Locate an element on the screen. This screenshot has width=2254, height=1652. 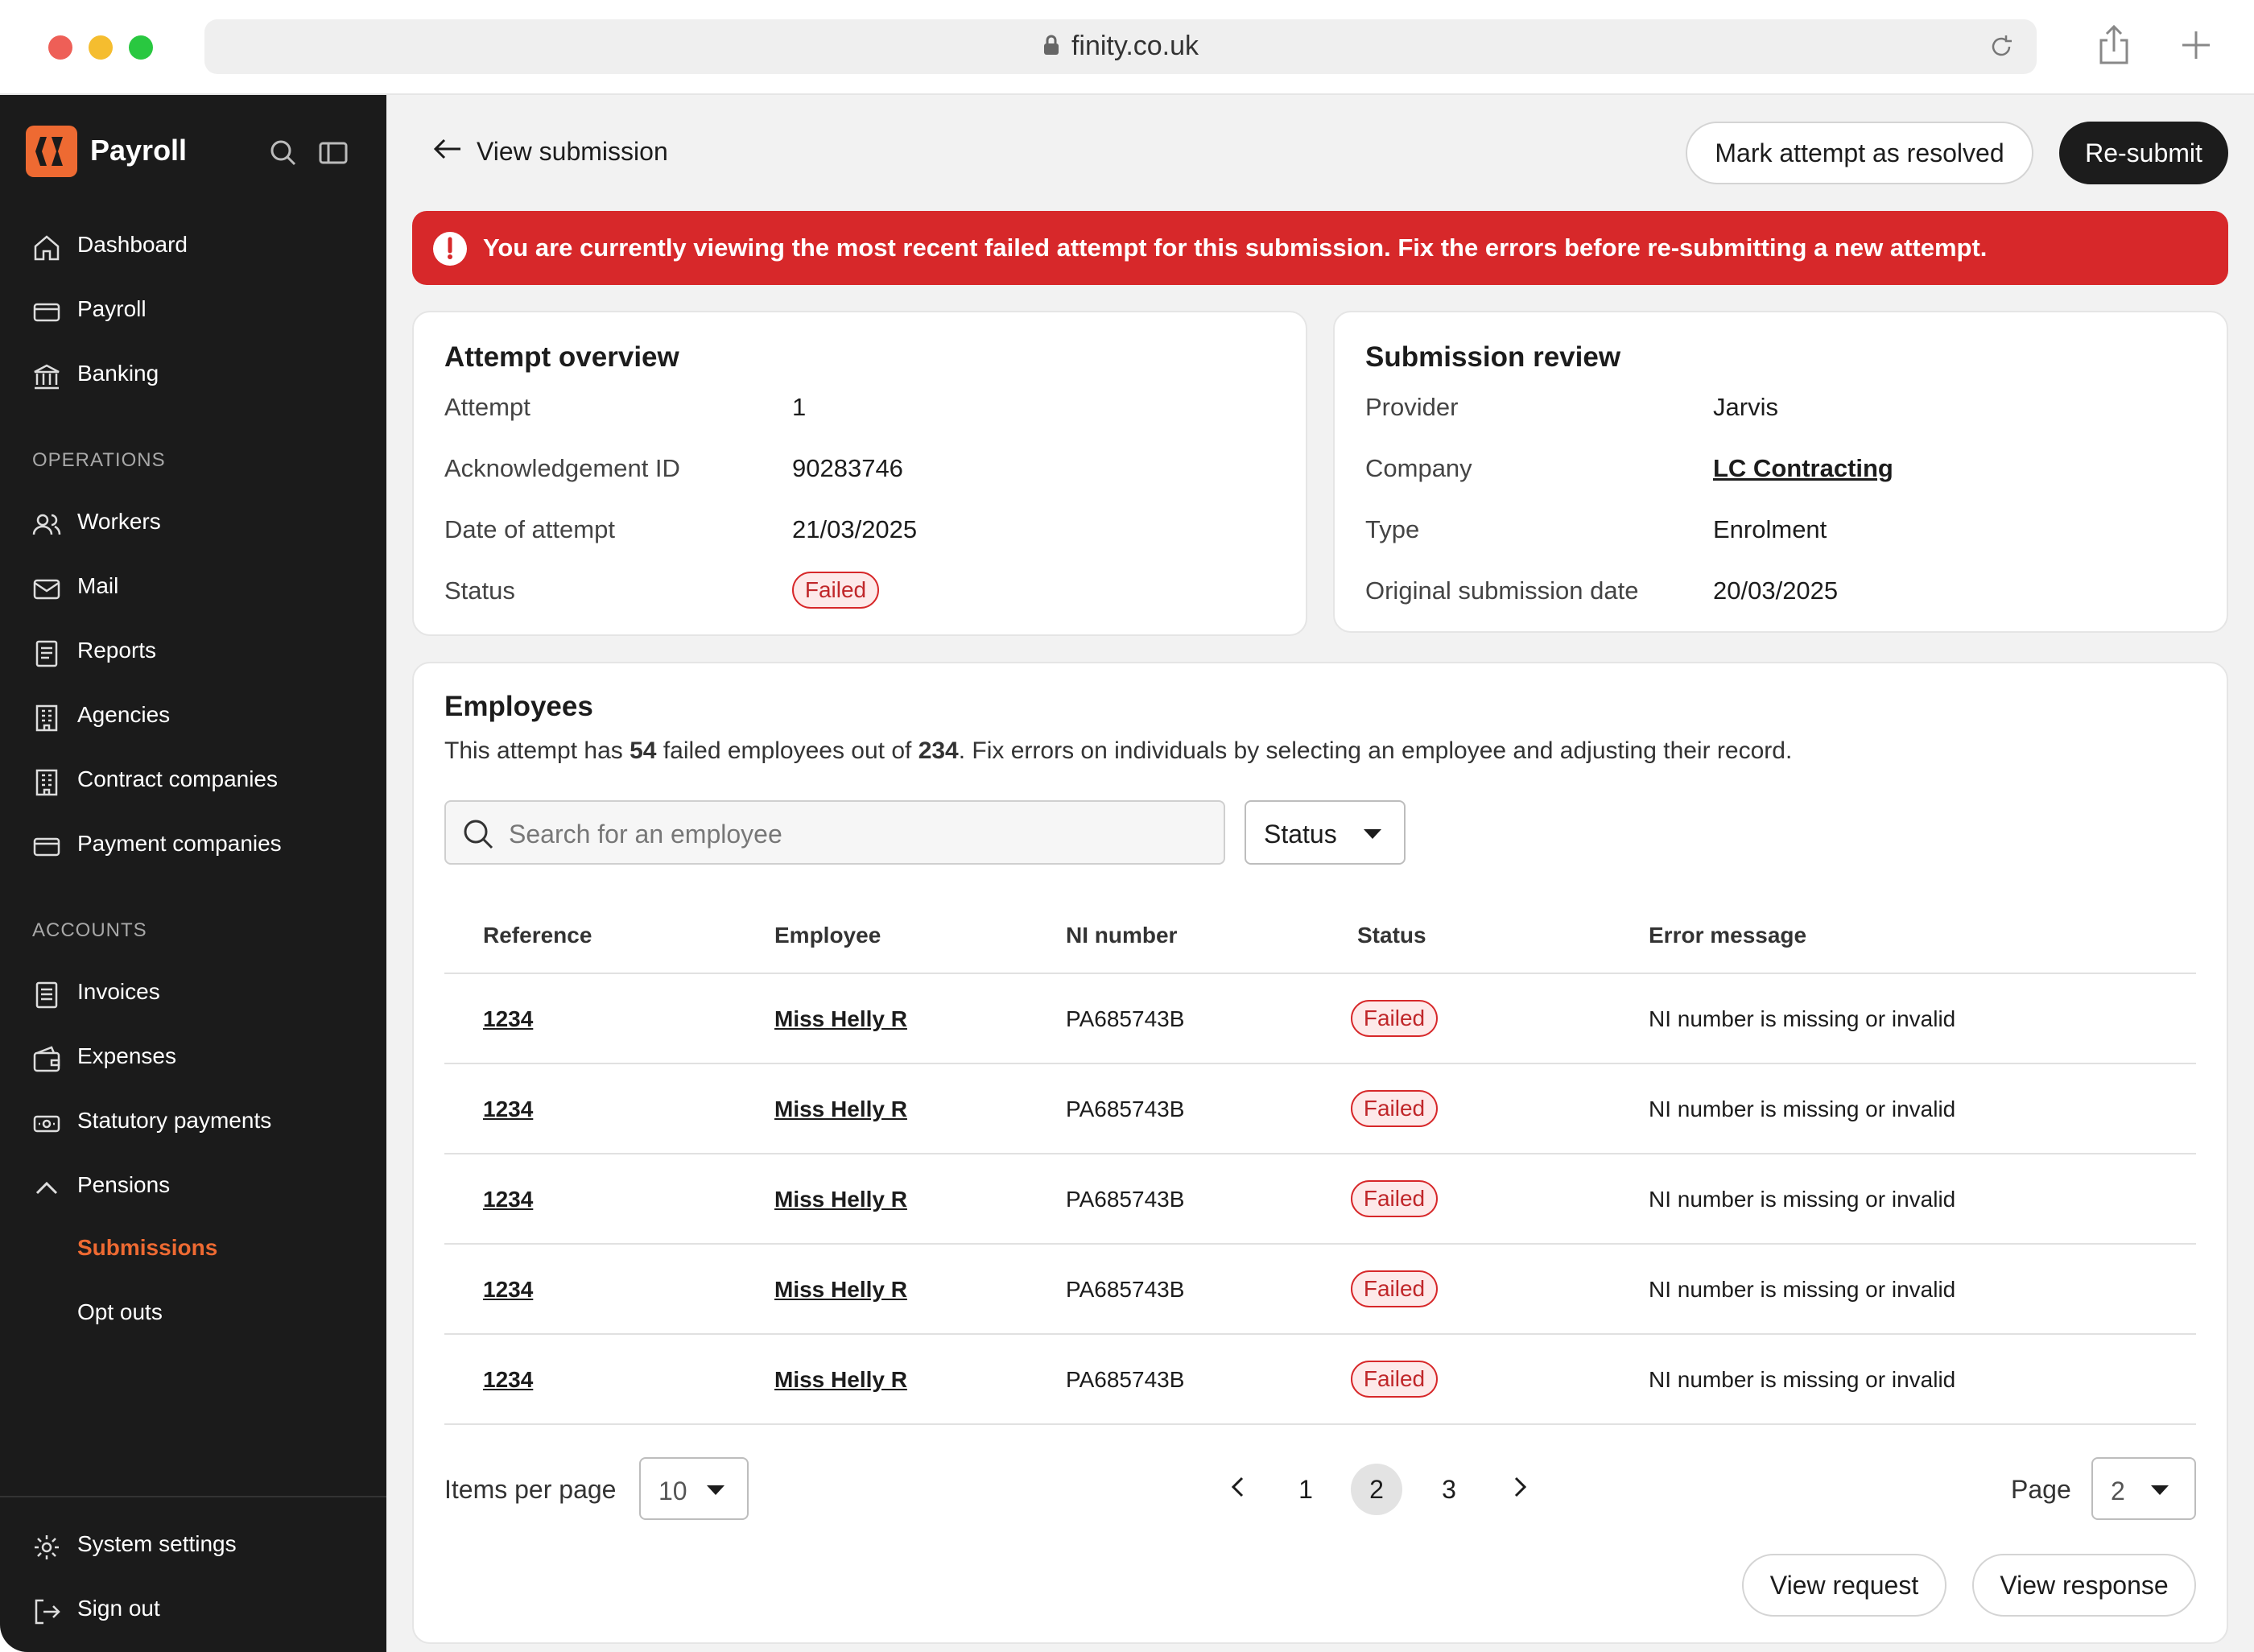
type-label: Type is located at coordinates (1392, 529).